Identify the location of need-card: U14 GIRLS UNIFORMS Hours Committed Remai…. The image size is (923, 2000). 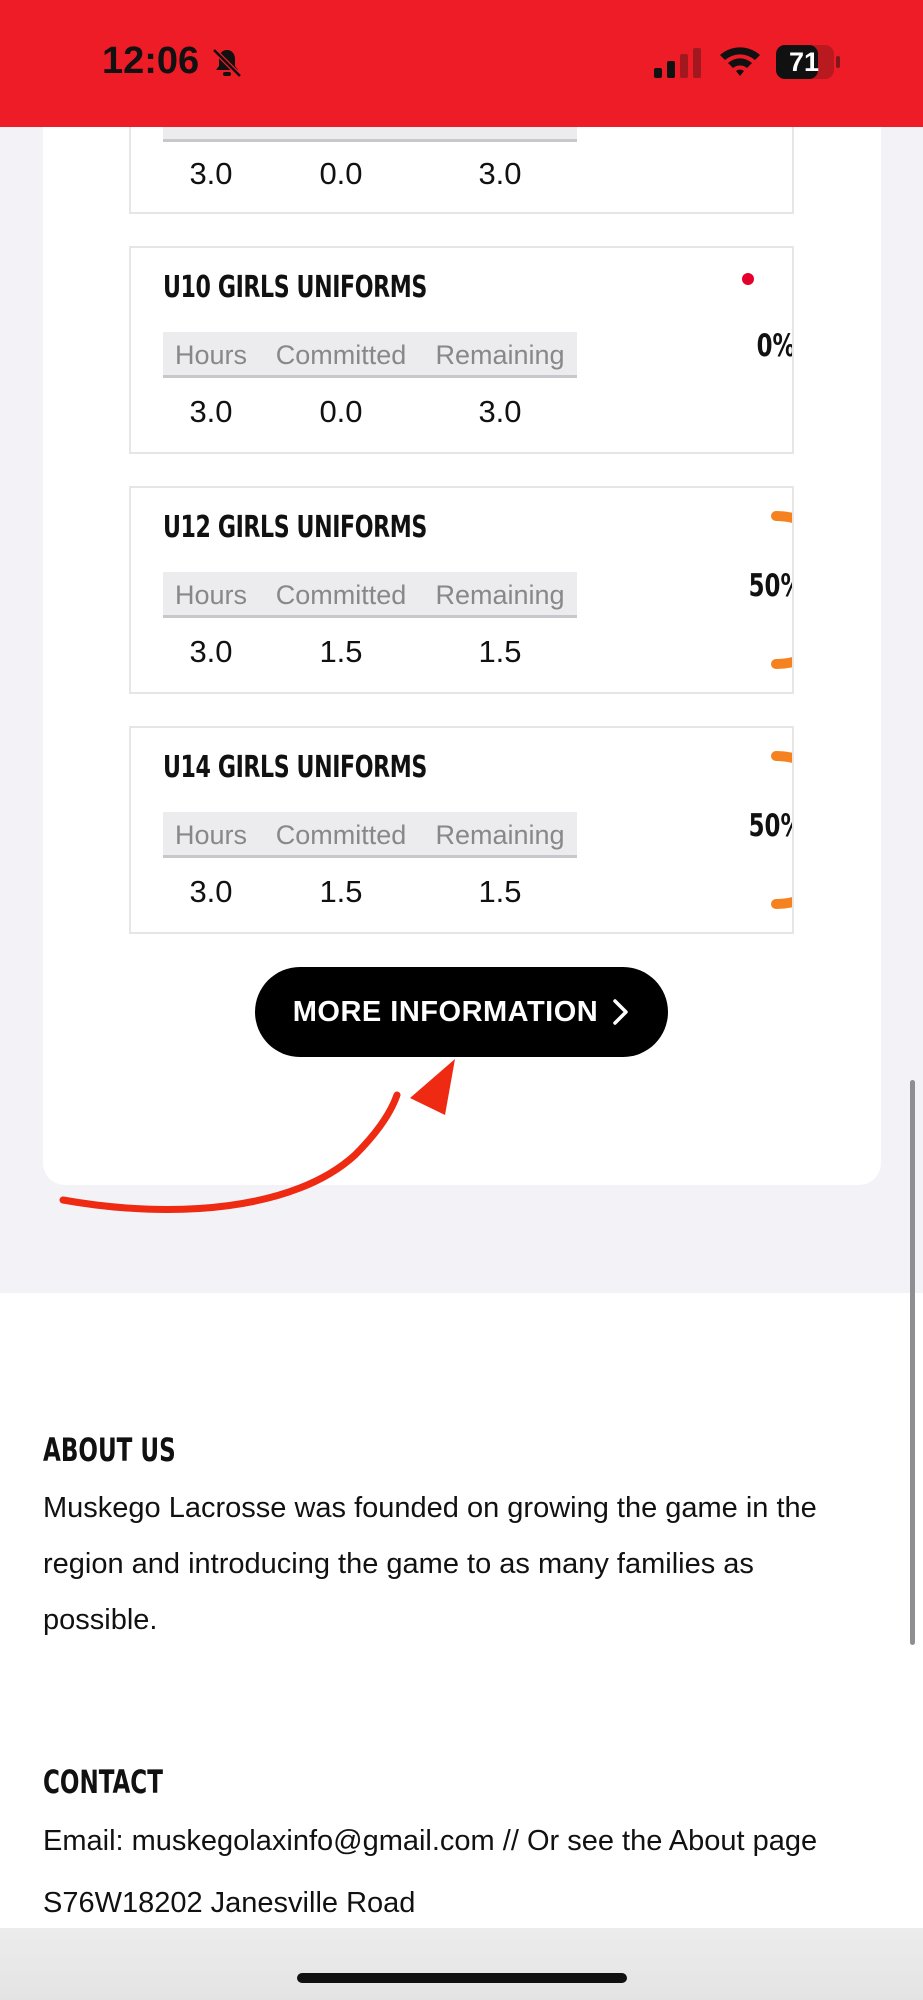
(461, 830).